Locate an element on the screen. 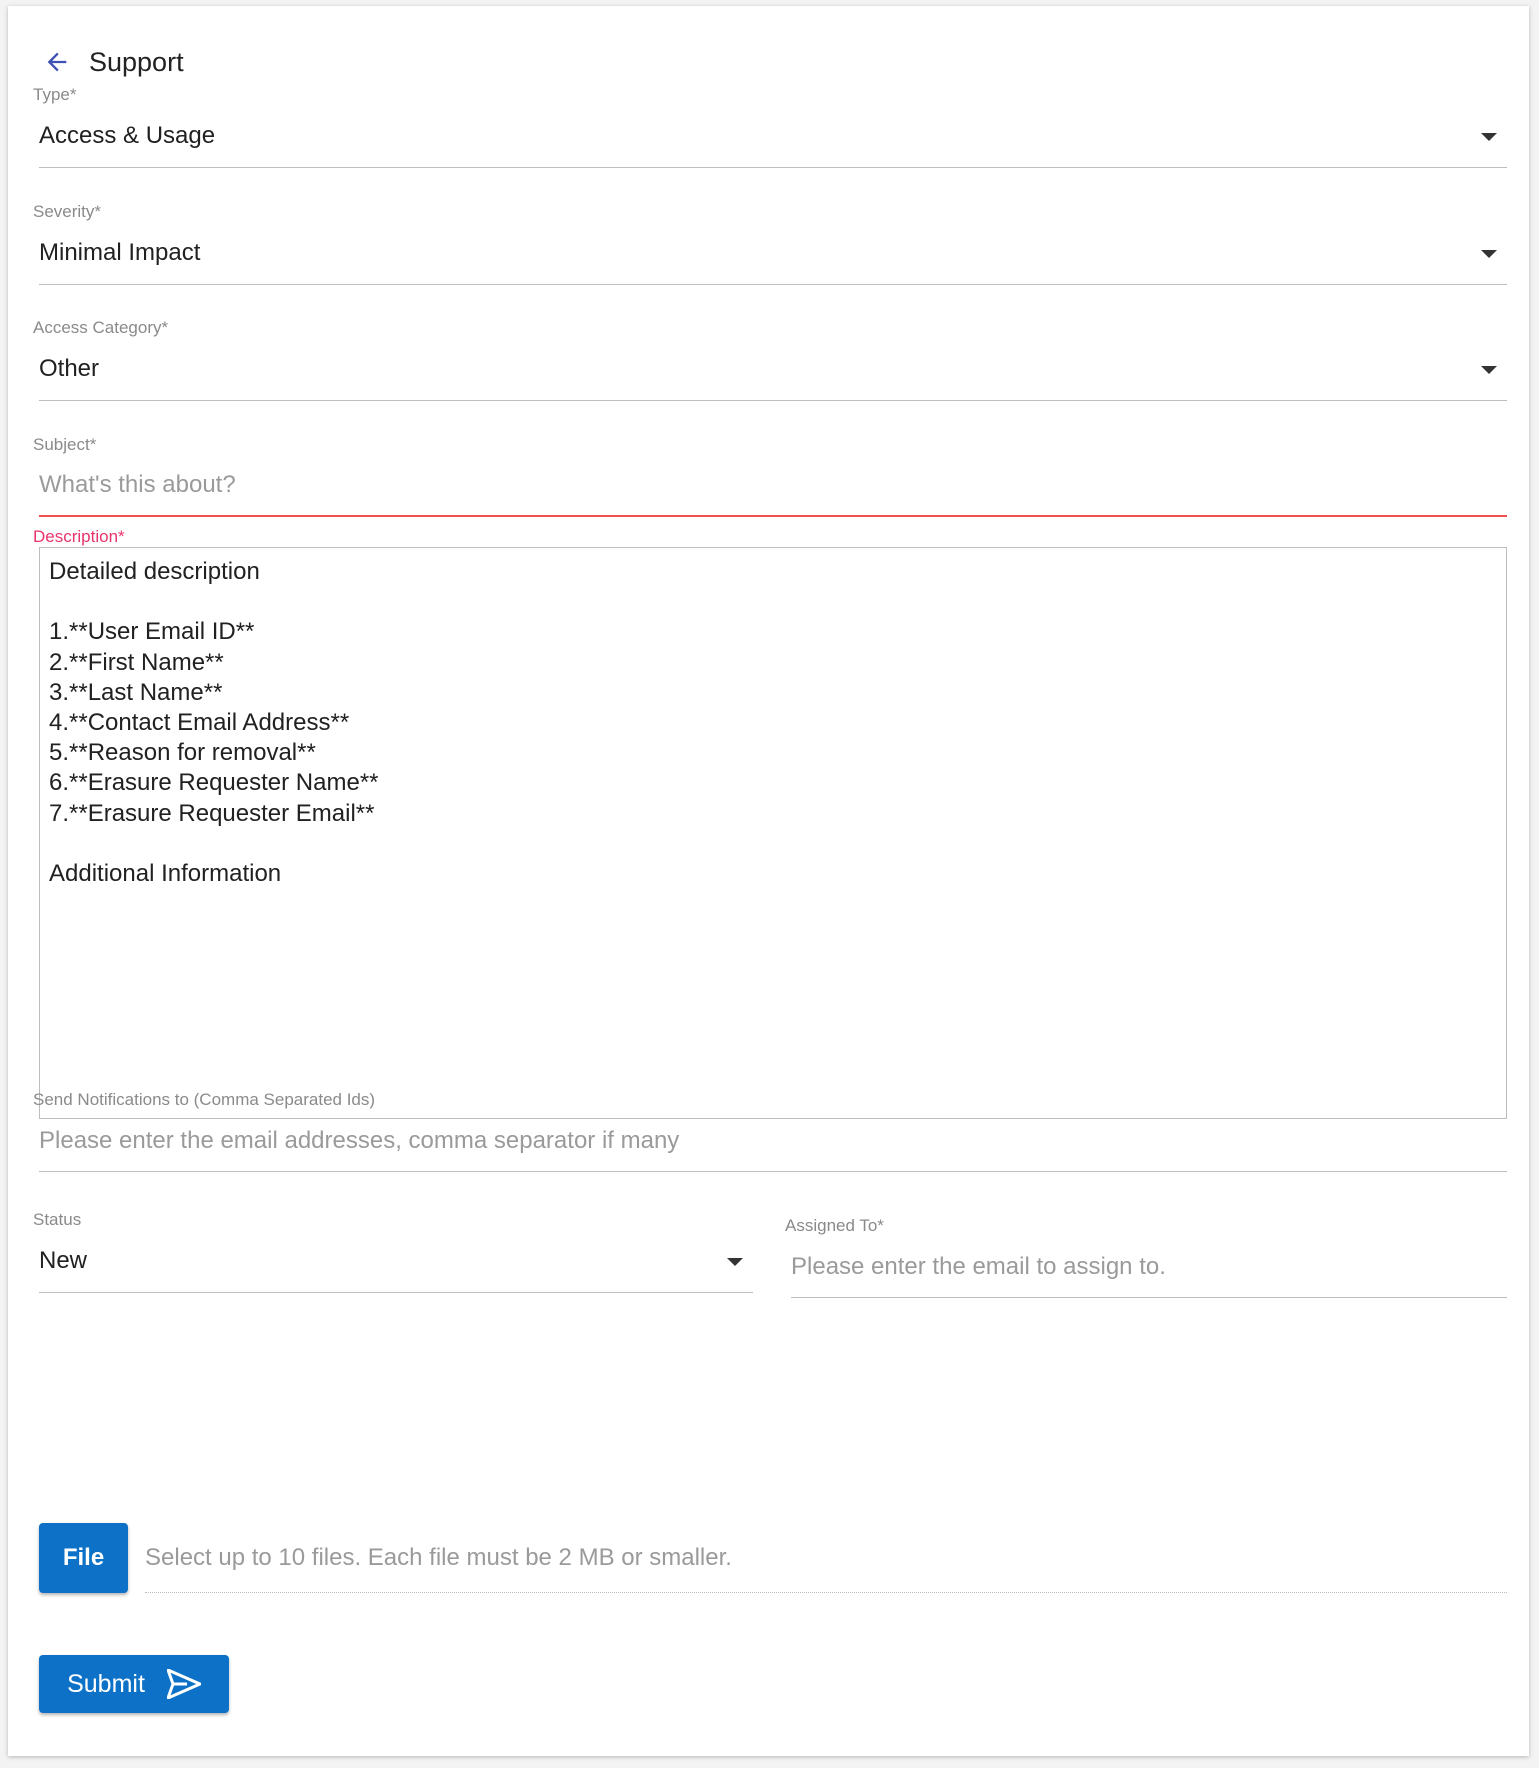  type-label: Type* is located at coordinates (55, 94).